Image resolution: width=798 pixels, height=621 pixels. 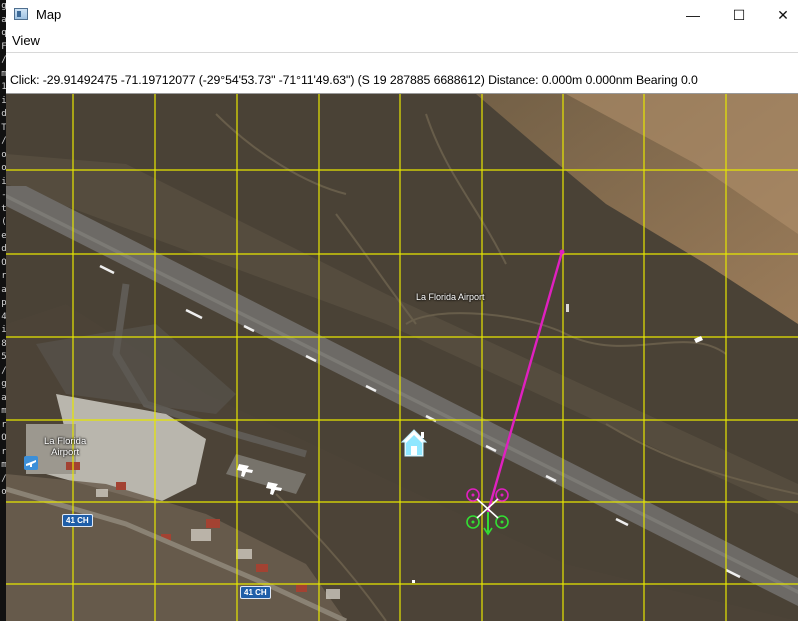 What do you see at coordinates (255, 592) in the screenshot?
I see `route-badge-41ch-2: 41 CH` at bounding box center [255, 592].